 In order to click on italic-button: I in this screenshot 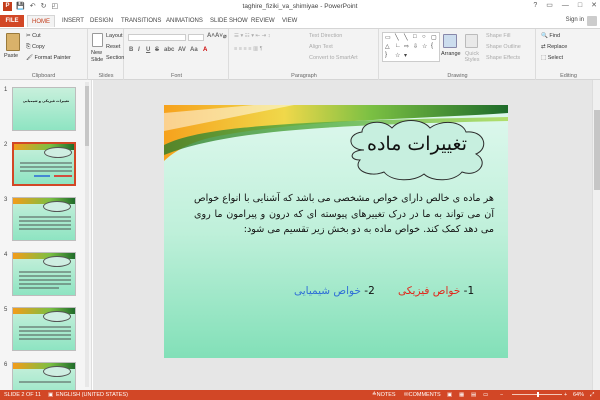, I will do `click(139, 50)`.